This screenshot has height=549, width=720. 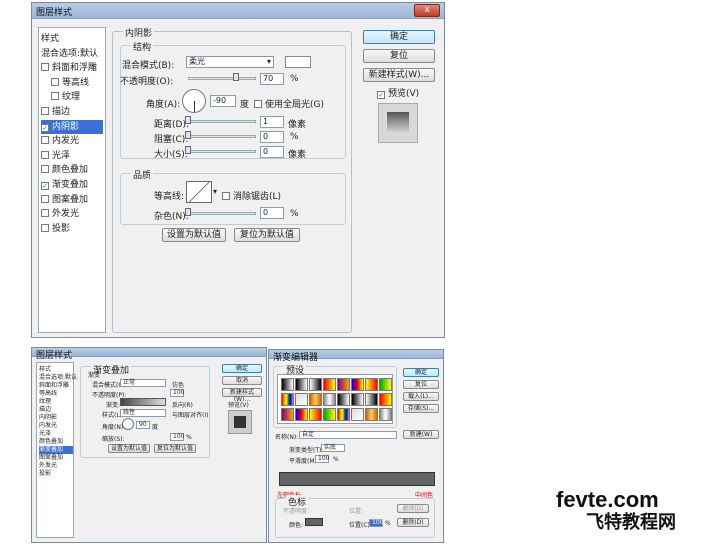 I want to click on contour-dropdown-icon: ▾, so click(x=215, y=191).